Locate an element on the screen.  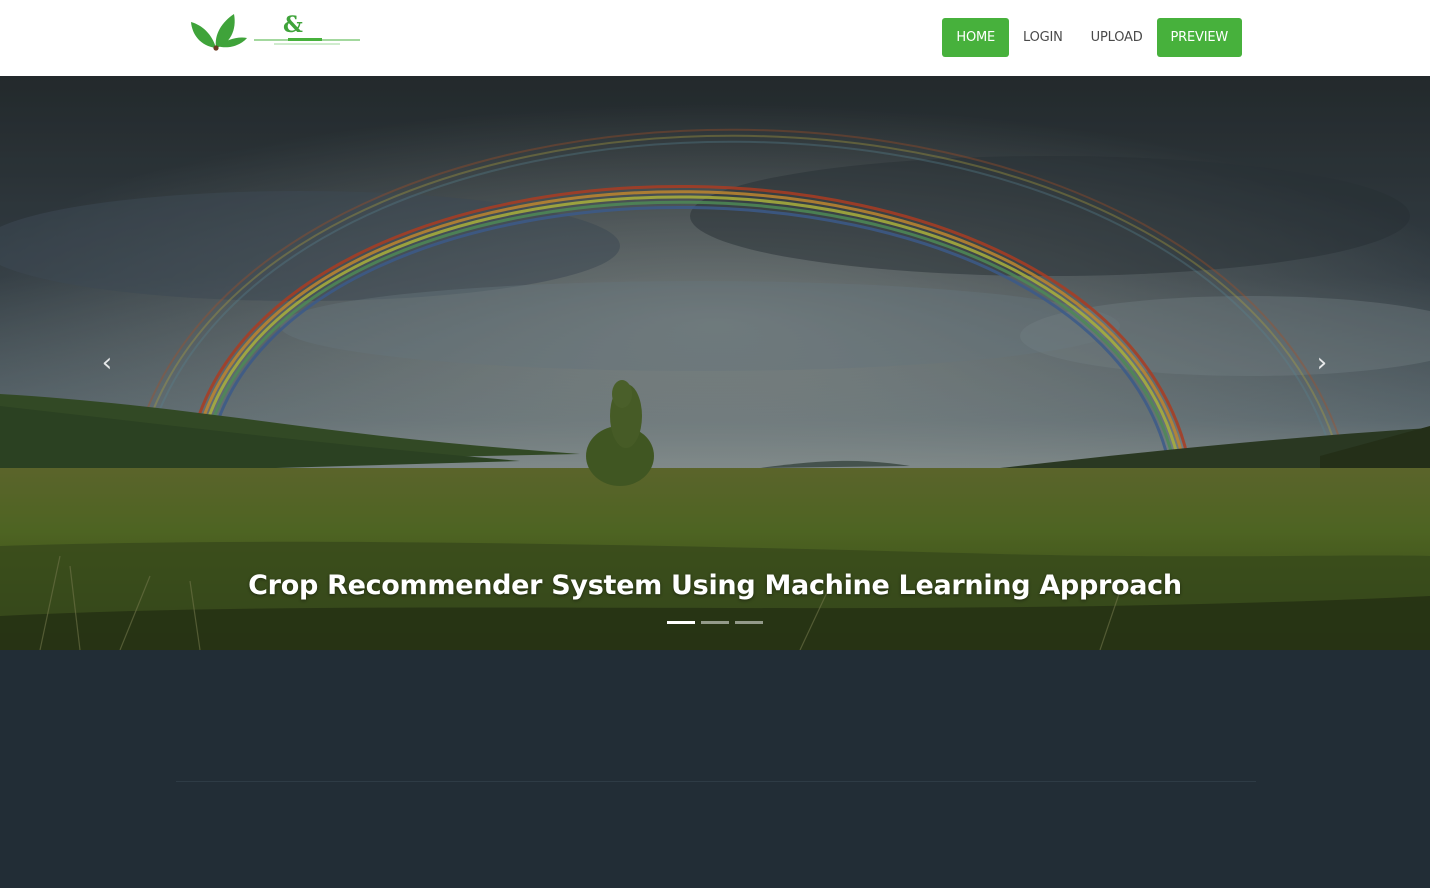
main-nav: HOME LOGIN UPLOAD PREVIEW is located at coordinates (1092, 37).